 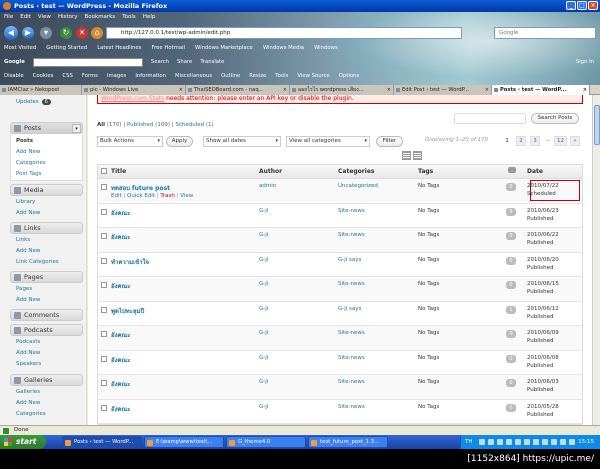 What do you see at coordinates (283, 48) in the screenshot?
I see `bookmark-item: Windows Media` at bounding box center [283, 48].